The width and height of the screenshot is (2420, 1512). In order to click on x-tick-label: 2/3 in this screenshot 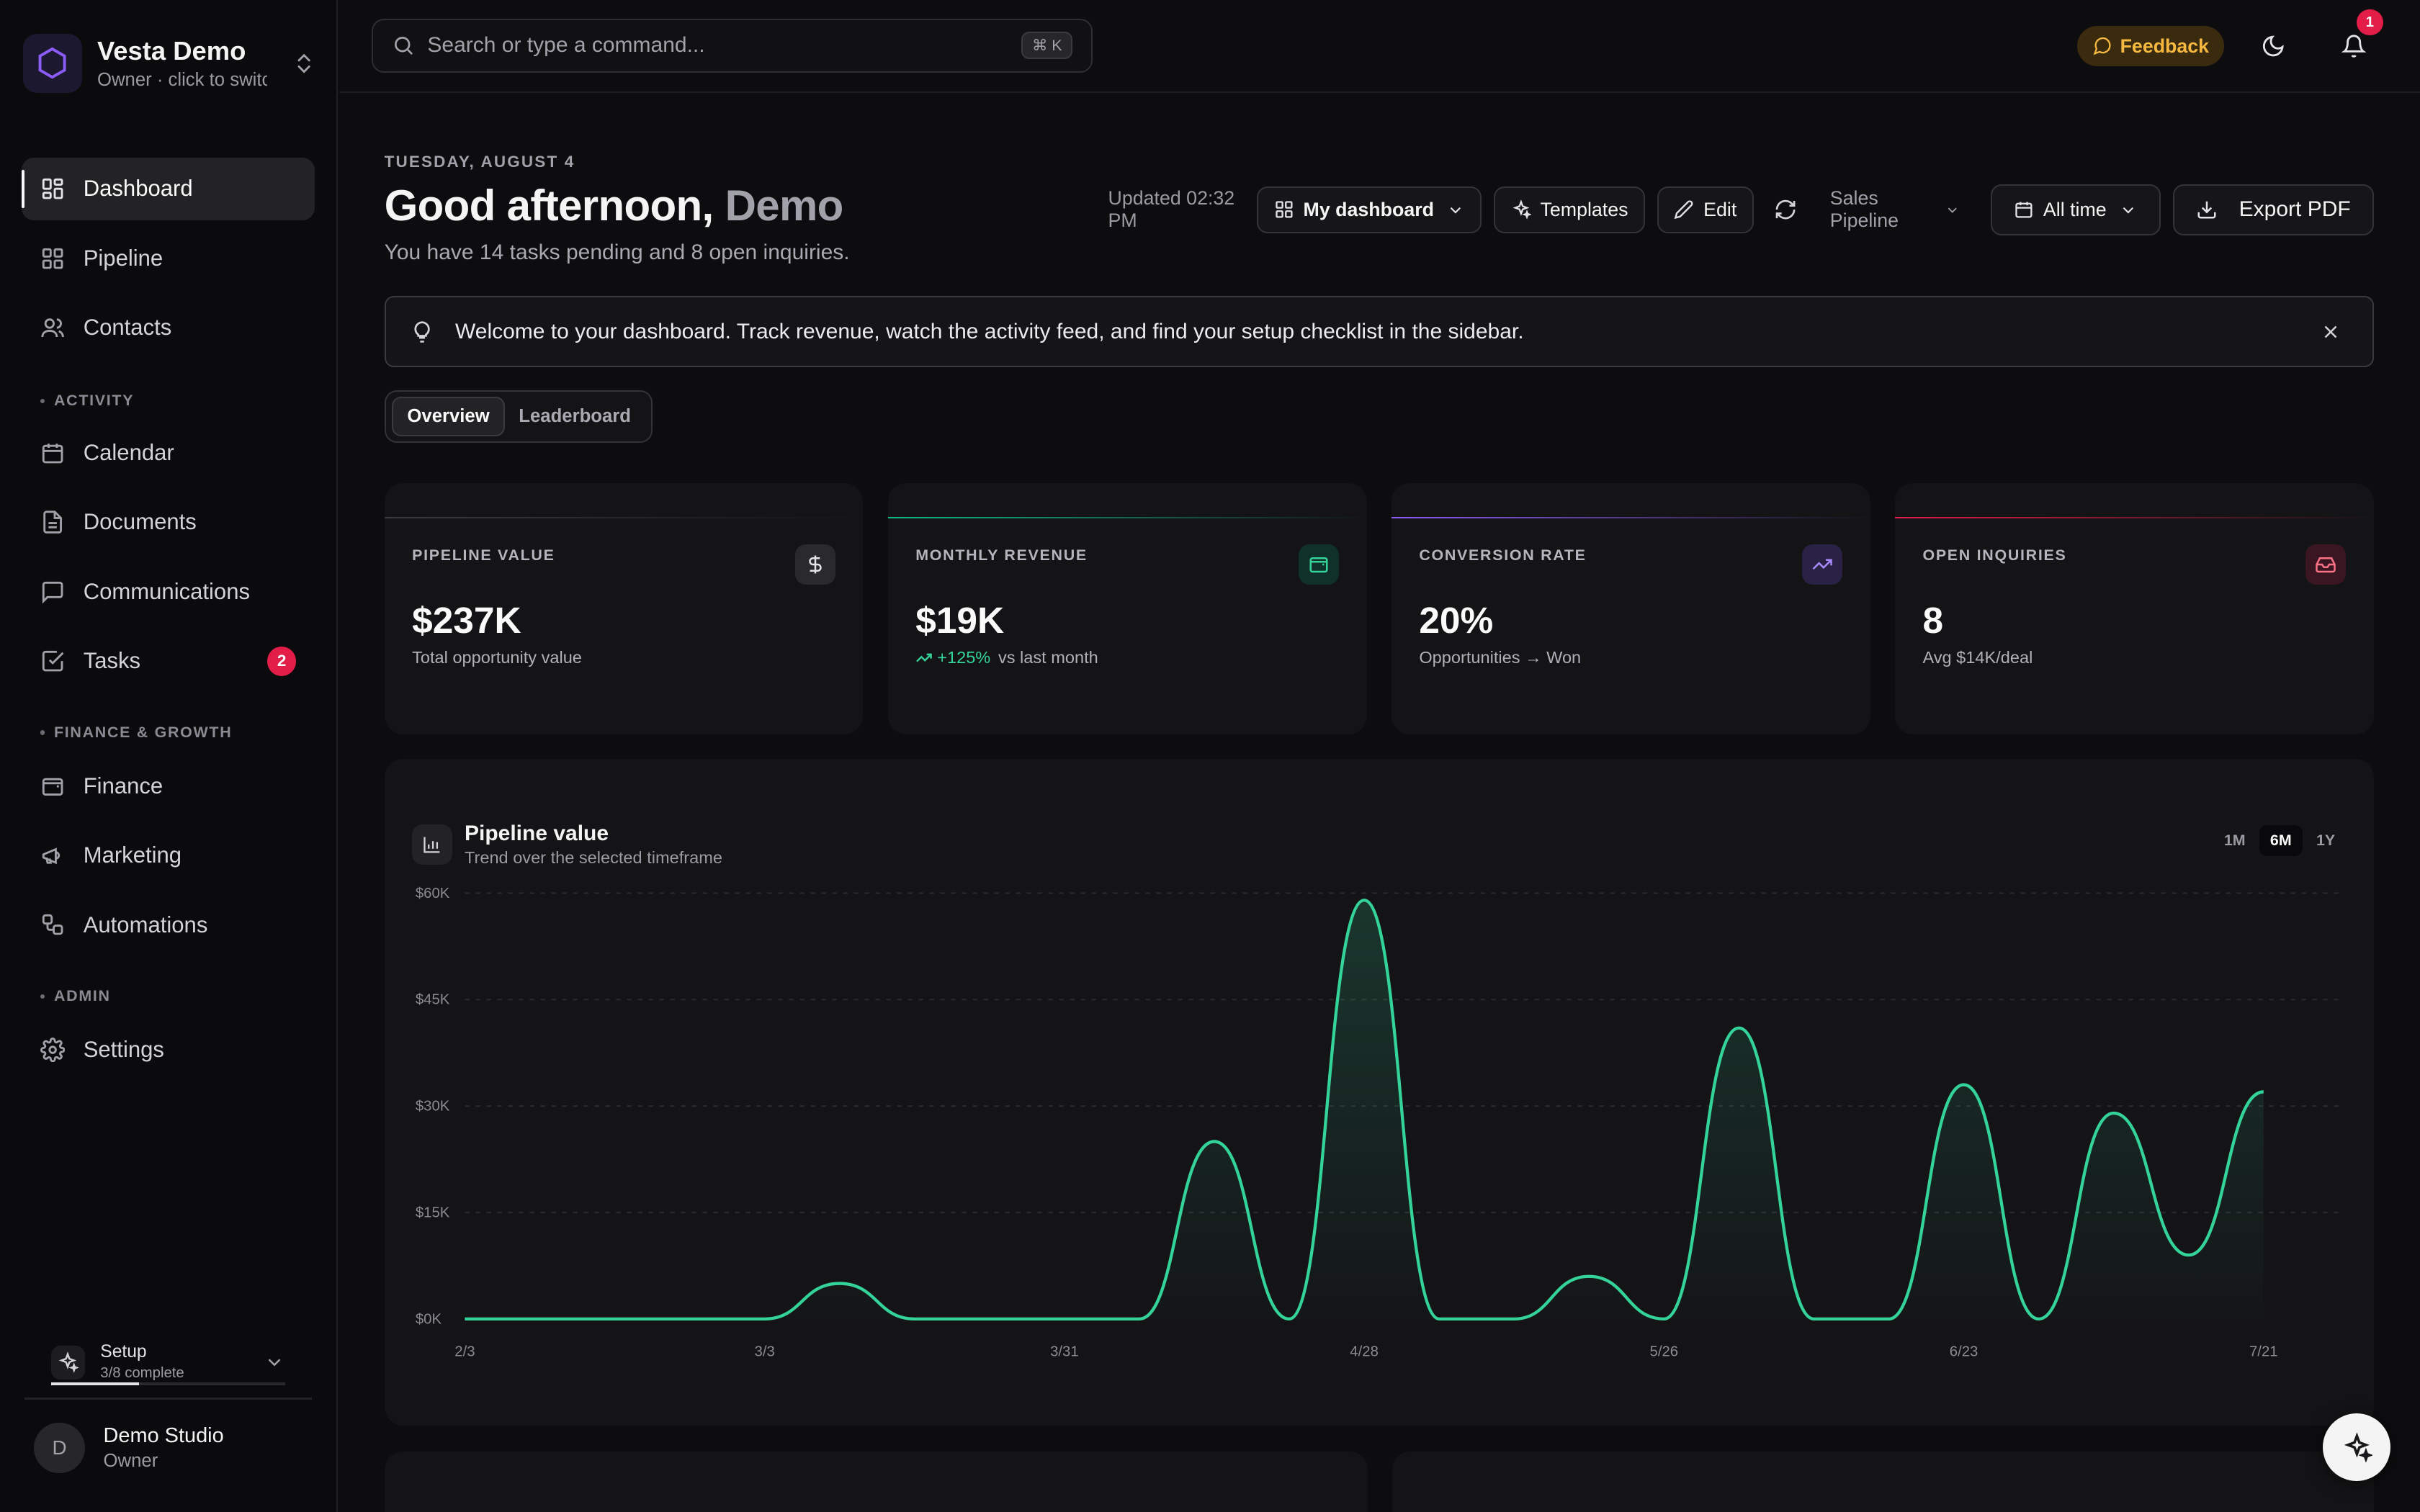, I will do `click(465, 1352)`.